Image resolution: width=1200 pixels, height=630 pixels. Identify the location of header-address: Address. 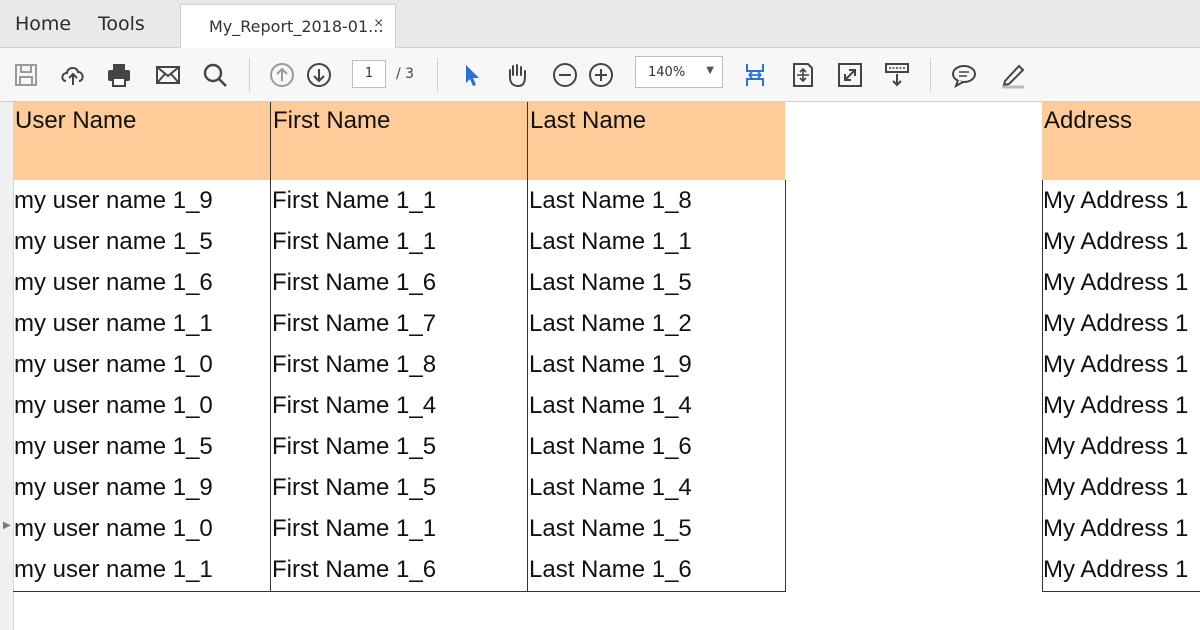
(1121, 141).